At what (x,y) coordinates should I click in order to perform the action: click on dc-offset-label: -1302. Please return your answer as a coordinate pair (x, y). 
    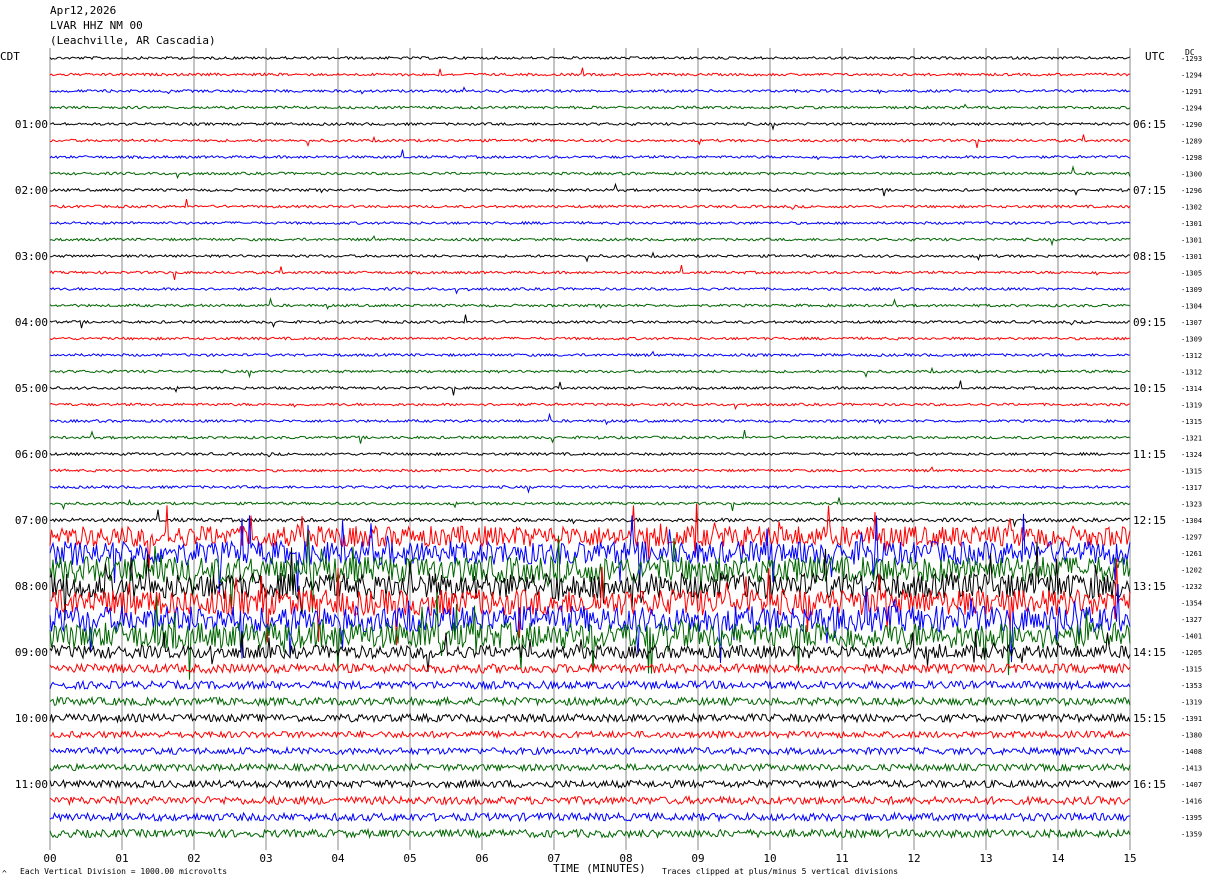
    Looking at the image, I should click on (1191, 208).